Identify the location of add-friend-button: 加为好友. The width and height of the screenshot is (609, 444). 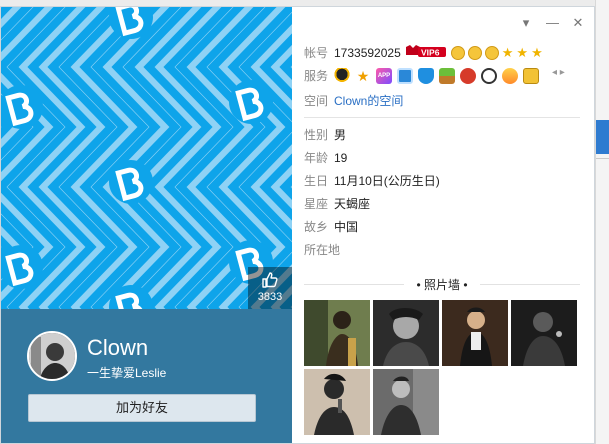
(142, 408).